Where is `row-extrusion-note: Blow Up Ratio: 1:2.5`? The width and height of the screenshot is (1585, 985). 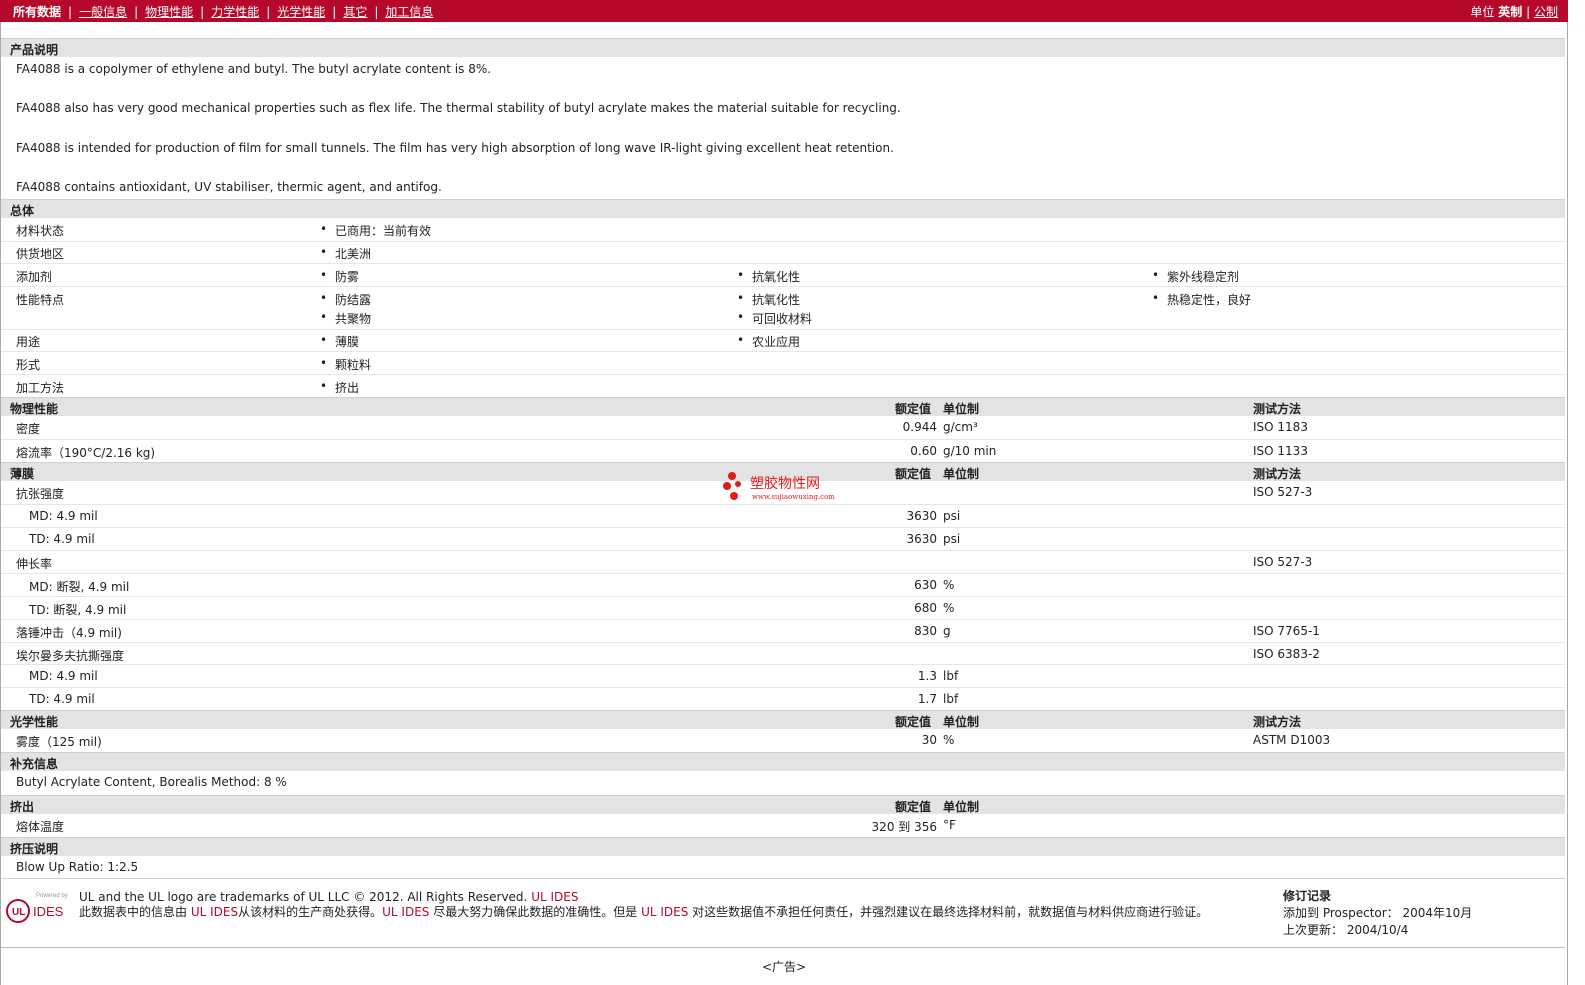 row-extrusion-note: Blow Up Ratio: 1:2.5 is located at coordinates (783, 867).